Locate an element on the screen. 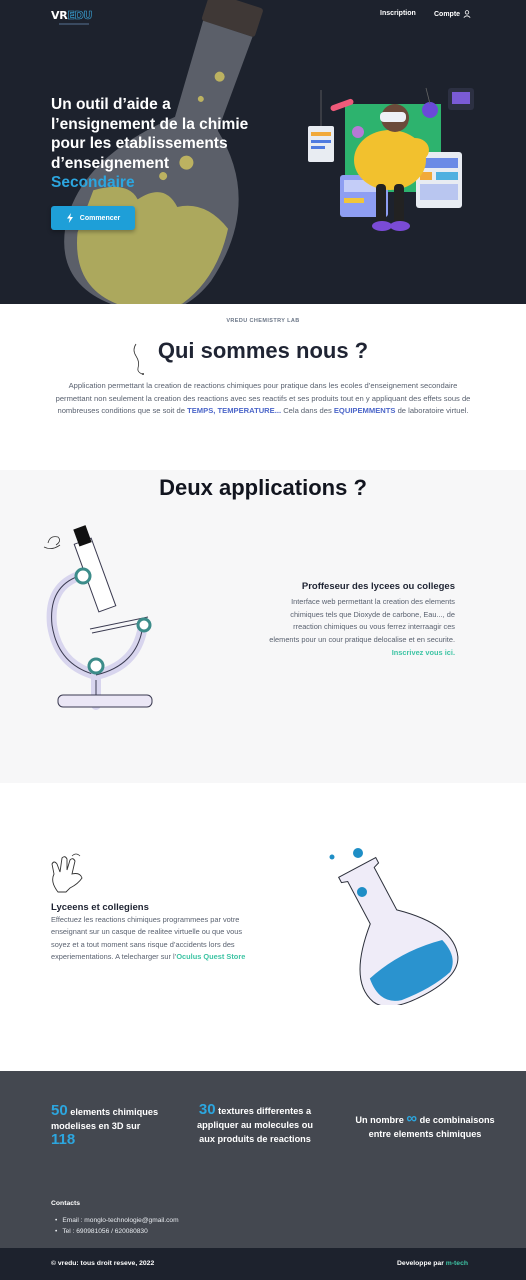  oculus-store-link: Oculus Quest Store is located at coordinates (210, 956).